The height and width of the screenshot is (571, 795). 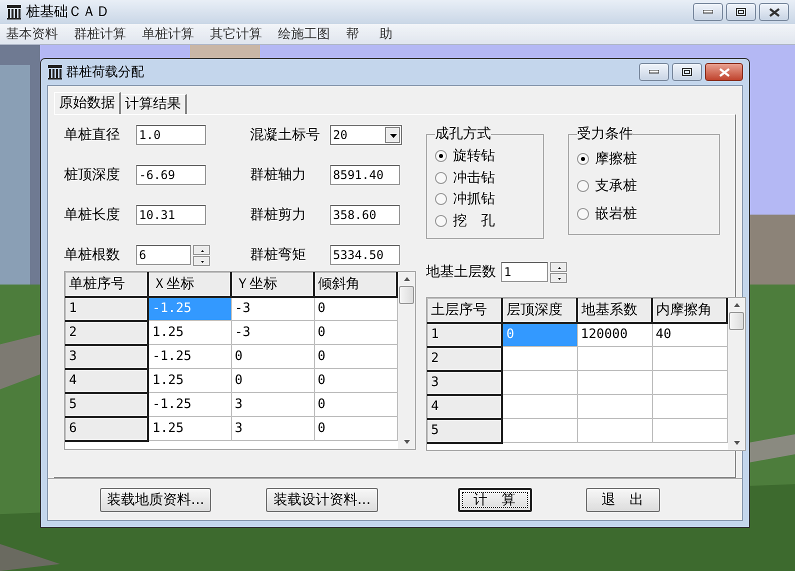 I want to click on menu-item: 群桩计算, so click(x=100, y=34).